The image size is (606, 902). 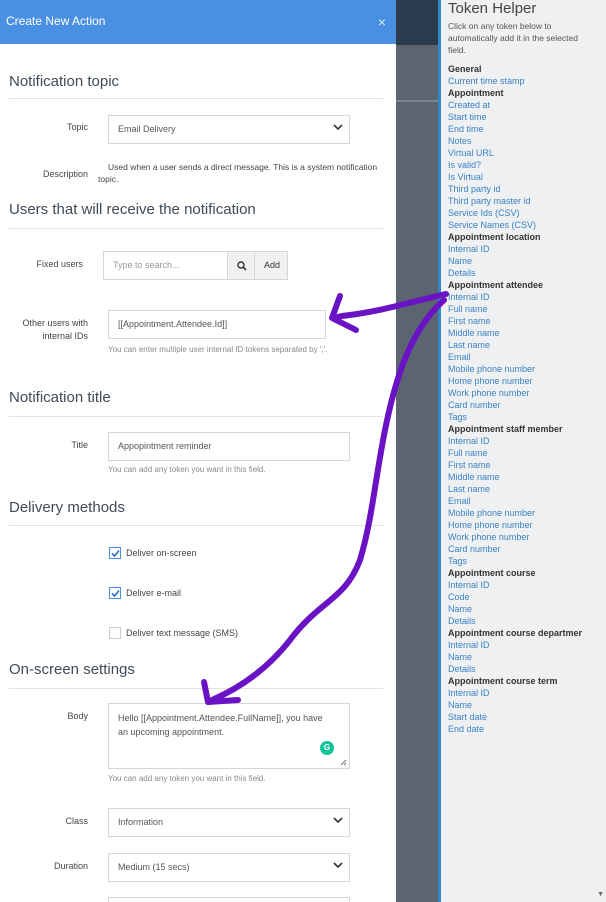 What do you see at coordinates (338, 820) in the screenshot?
I see `chevron-down-icon` at bounding box center [338, 820].